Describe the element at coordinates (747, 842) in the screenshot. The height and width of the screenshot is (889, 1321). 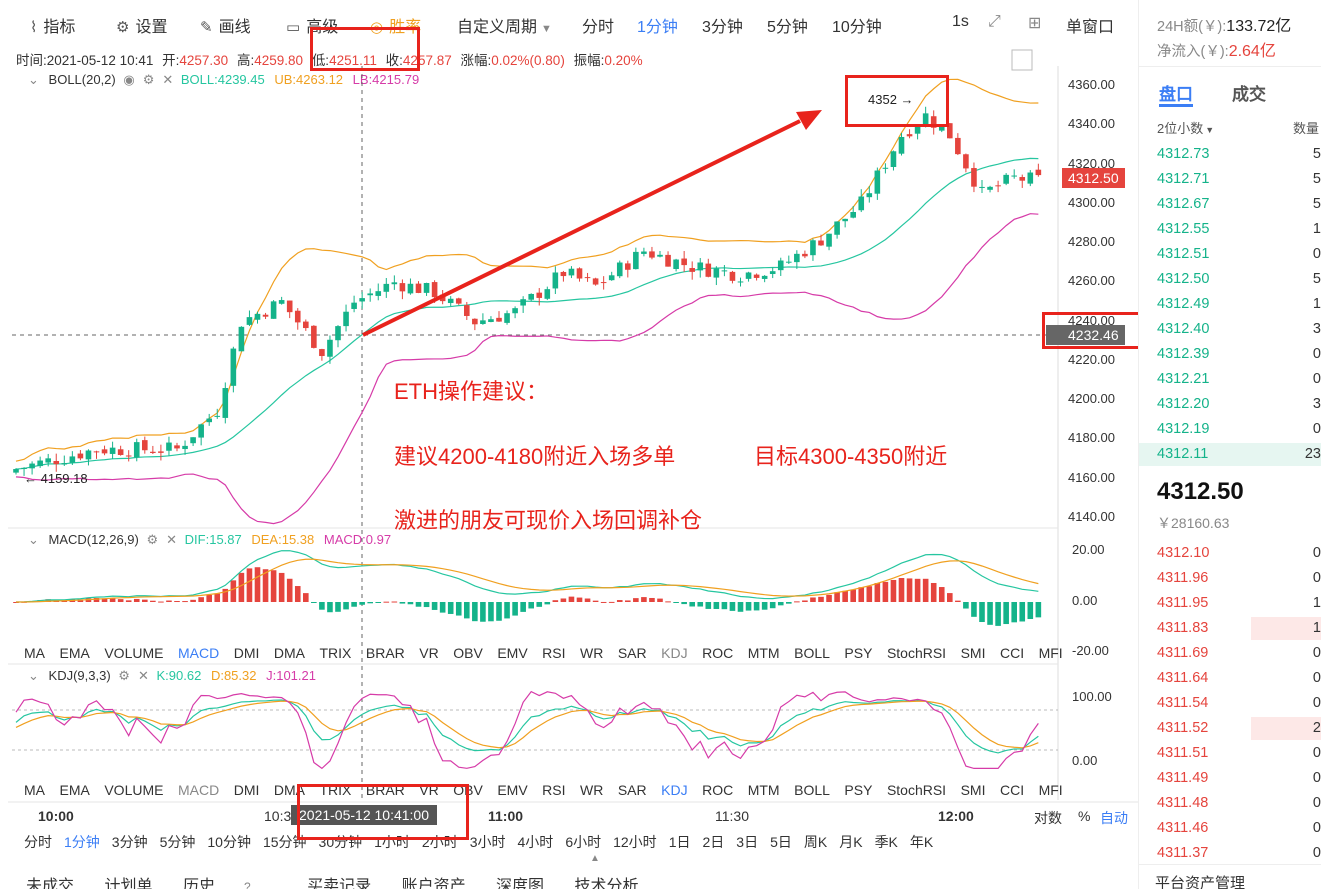
I see `period-option: 3日` at that location.